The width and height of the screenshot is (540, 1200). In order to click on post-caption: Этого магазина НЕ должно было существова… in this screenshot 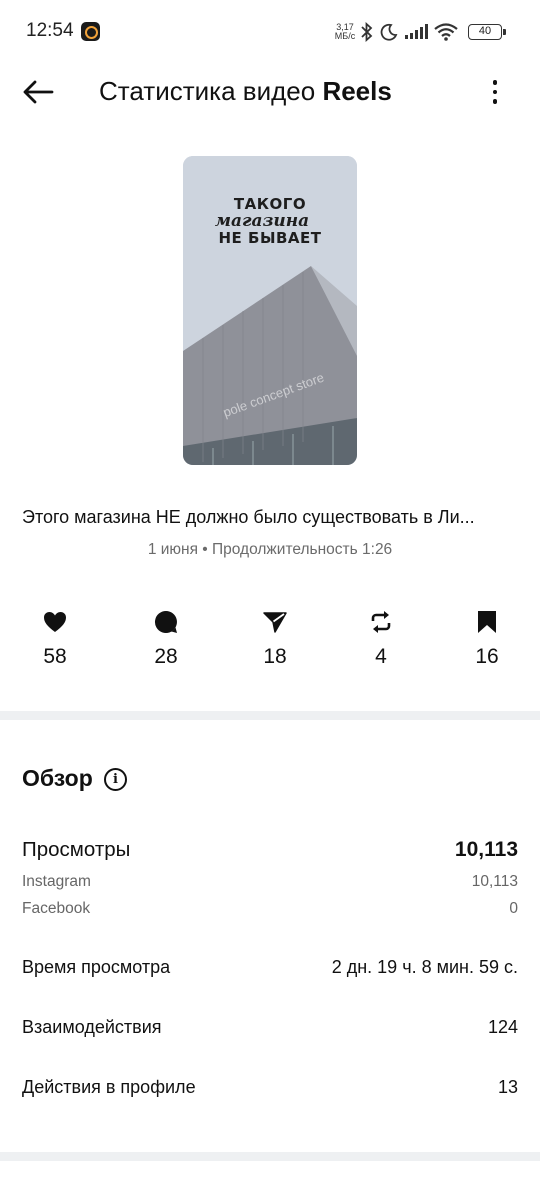, I will do `click(248, 517)`.